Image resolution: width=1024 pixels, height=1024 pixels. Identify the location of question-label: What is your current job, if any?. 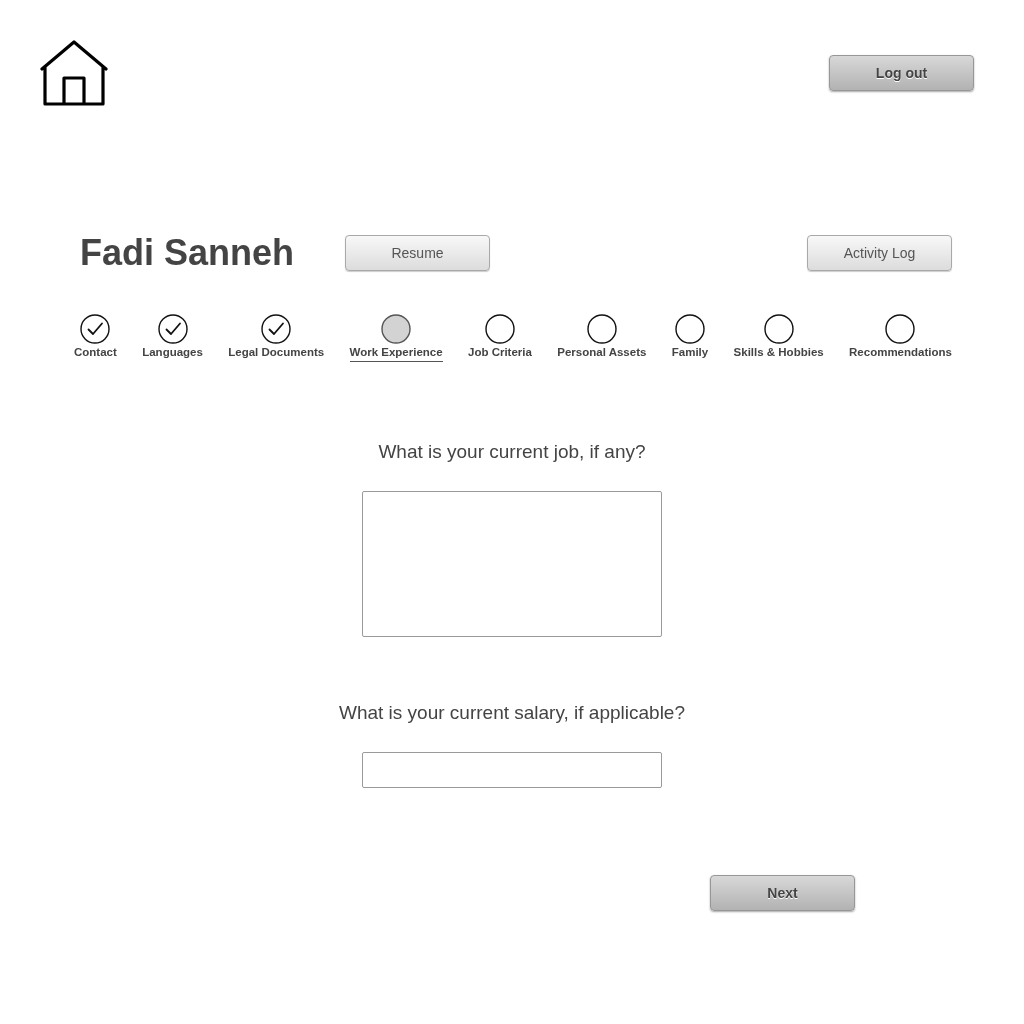
(512, 452).